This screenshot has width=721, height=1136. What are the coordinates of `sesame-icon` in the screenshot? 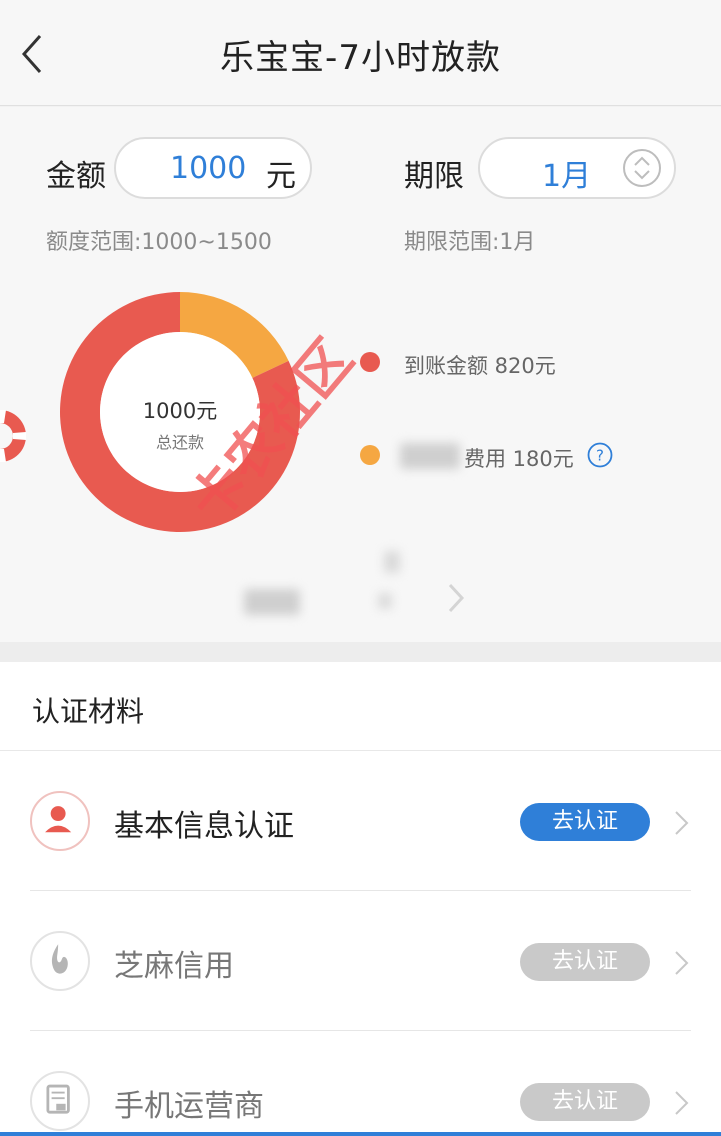 It's located at (60, 961).